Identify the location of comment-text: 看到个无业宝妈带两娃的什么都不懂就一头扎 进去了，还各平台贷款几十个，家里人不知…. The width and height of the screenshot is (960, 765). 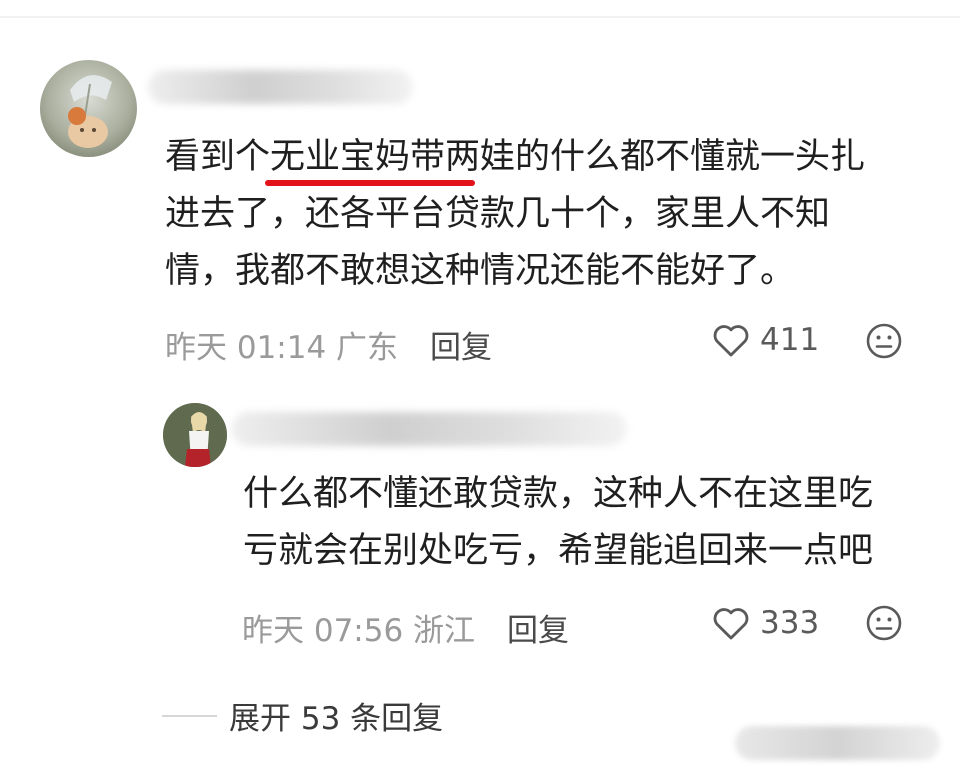
(515, 214).